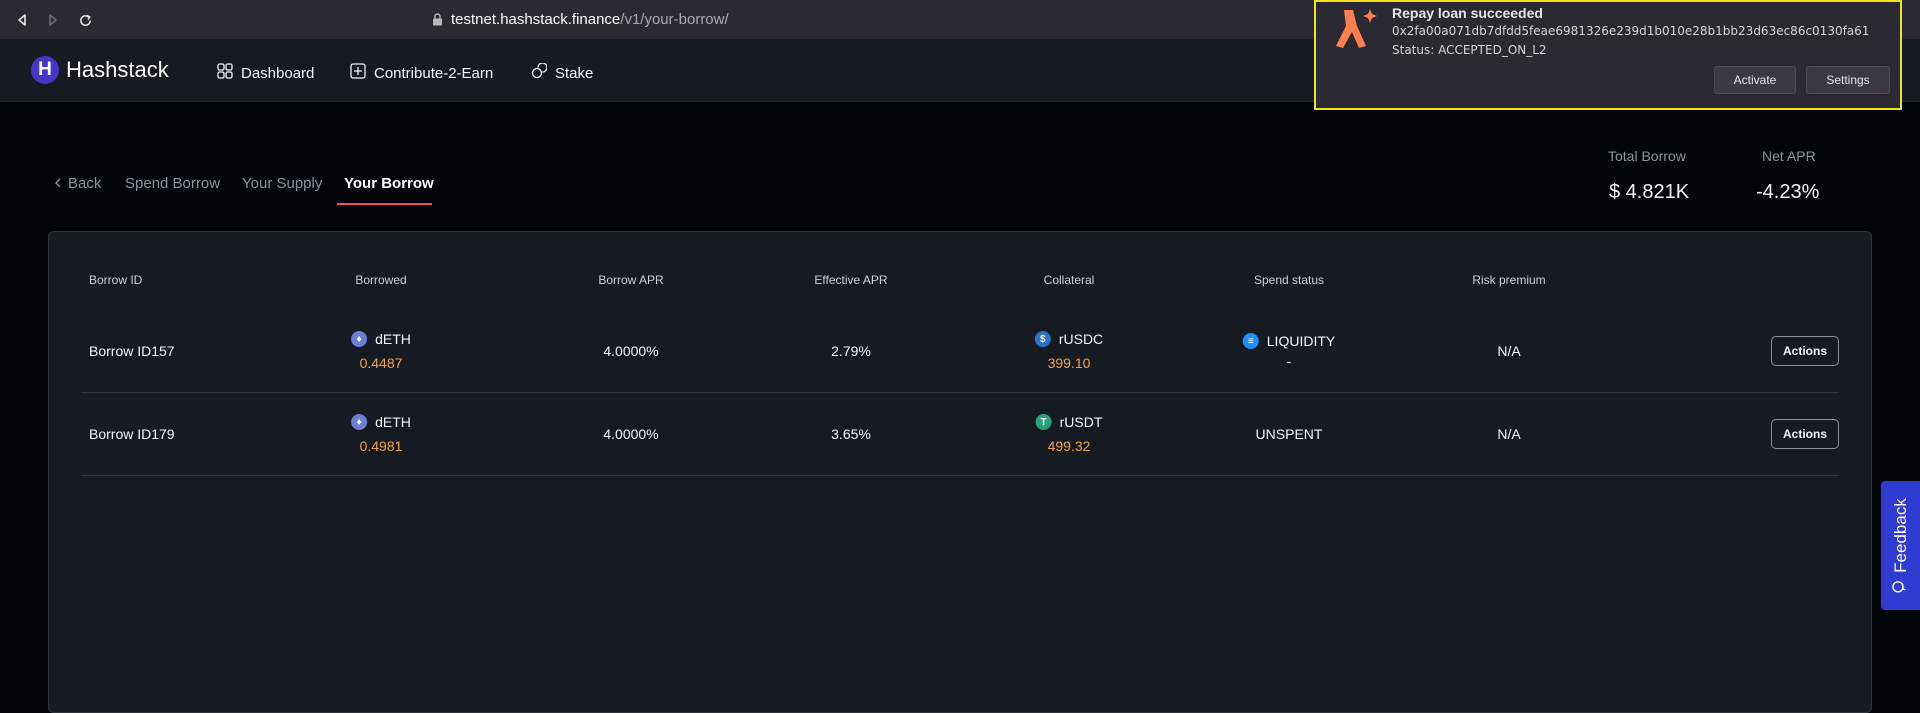 Image resolution: width=1920 pixels, height=713 pixels. I want to click on forward-arrow-icon, so click(53, 20).